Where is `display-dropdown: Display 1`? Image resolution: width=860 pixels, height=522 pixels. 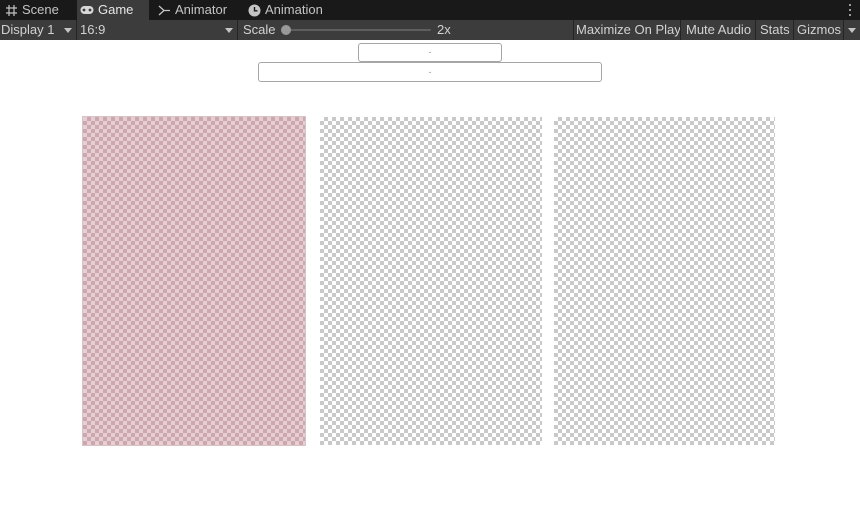
display-dropdown: Display 1 is located at coordinates (38, 30).